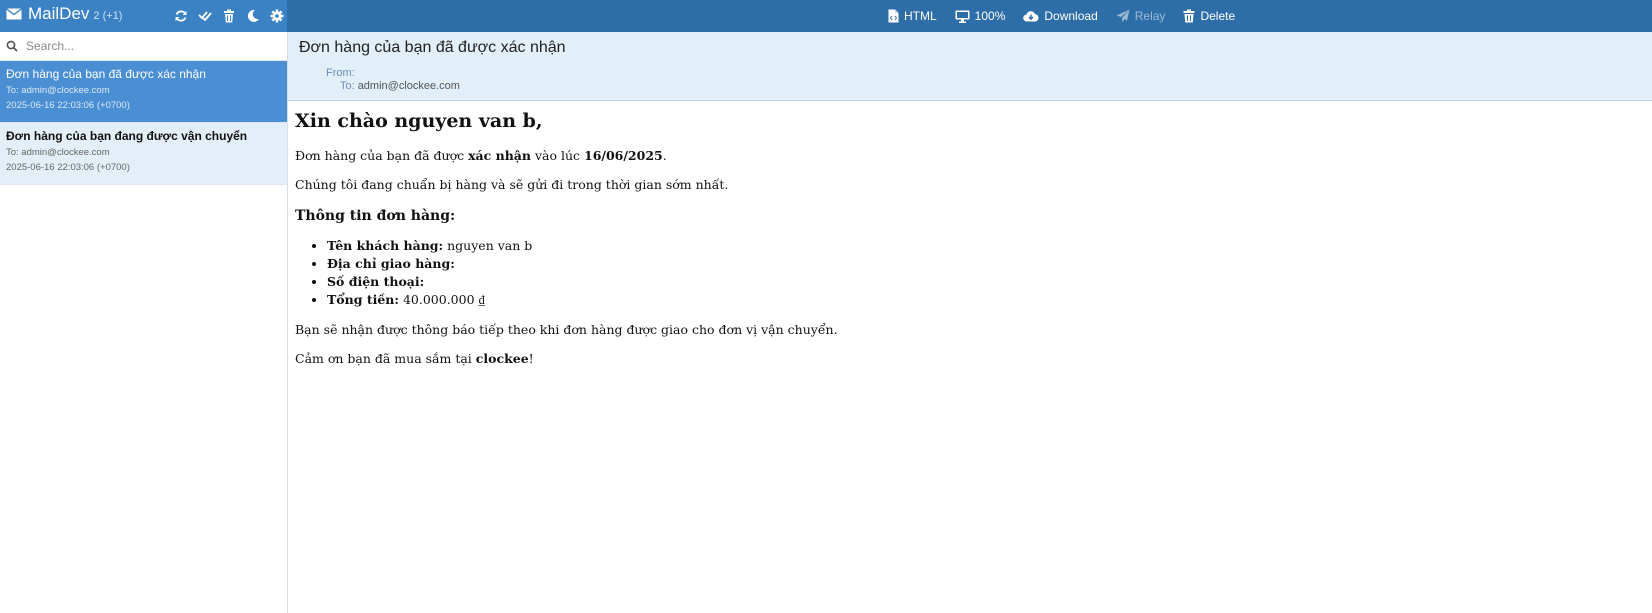 The image size is (1652, 613). What do you see at coordinates (382, 155) in the screenshot?
I see `text-span: Đơn hàng của bạn đã được` at bounding box center [382, 155].